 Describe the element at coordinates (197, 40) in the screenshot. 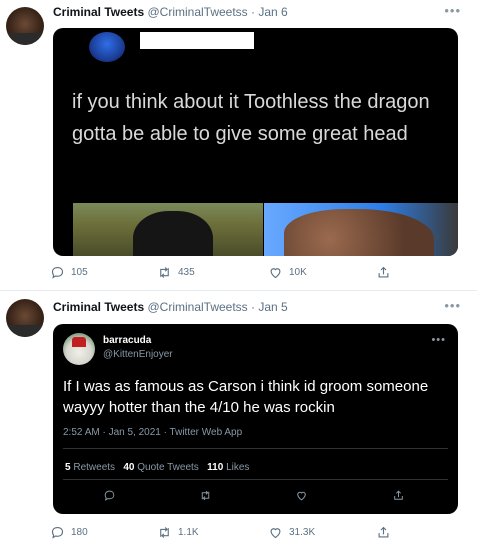

I see `redaction-box` at that location.